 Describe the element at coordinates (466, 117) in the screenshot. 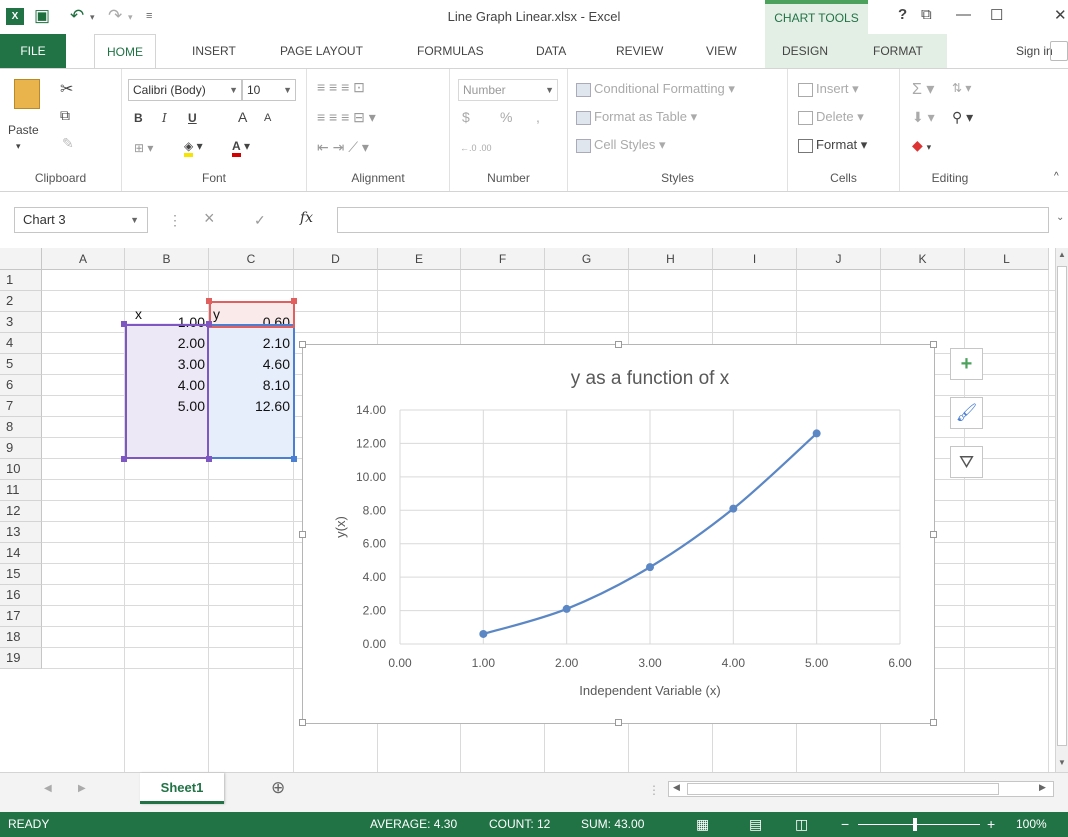

I see `currency-button: $` at that location.